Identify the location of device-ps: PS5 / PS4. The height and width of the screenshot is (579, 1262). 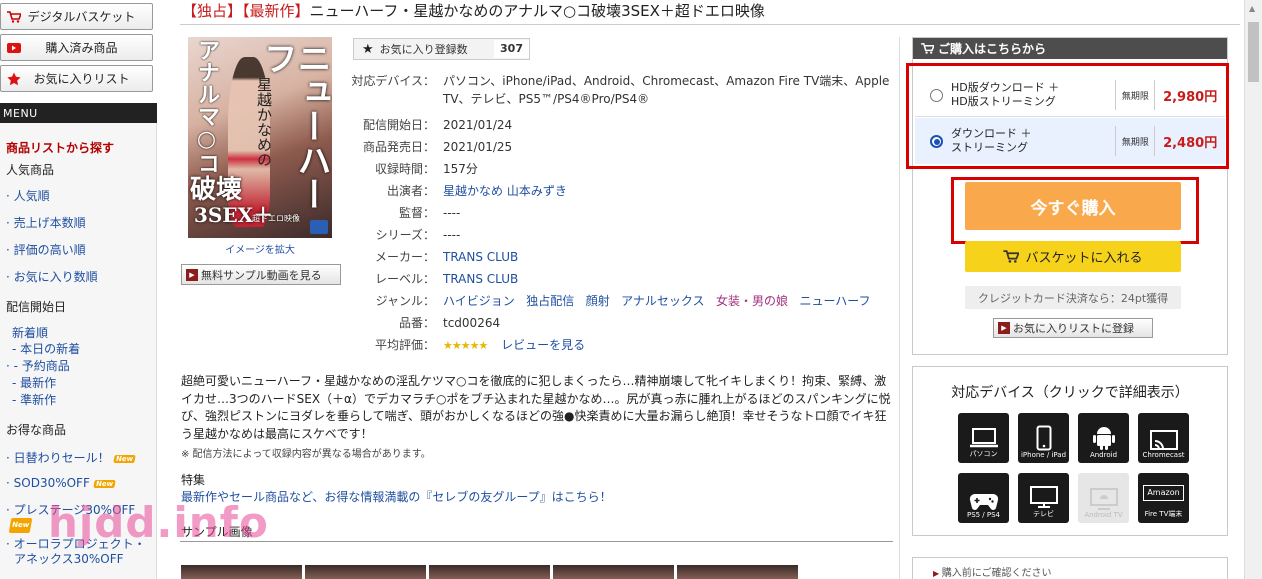
(983, 498).